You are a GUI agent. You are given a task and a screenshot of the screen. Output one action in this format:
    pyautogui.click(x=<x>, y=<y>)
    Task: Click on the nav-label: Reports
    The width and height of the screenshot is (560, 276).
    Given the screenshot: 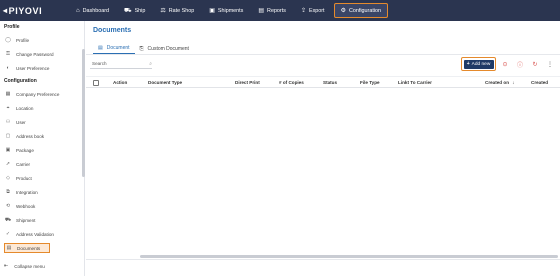 What is the action you would take?
    pyautogui.click(x=276, y=10)
    